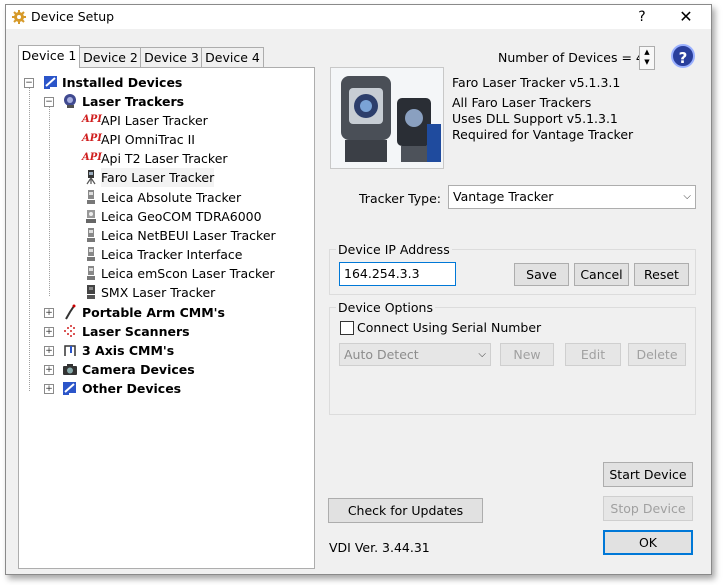 Image resolution: width=723 pixels, height=585 pixels. Describe the element at coordinates (70, 369) in the screenshot. I see `camera-icon` at that location.